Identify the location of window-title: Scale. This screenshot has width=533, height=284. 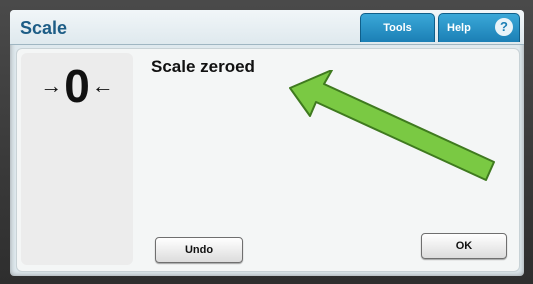
(44, 28).